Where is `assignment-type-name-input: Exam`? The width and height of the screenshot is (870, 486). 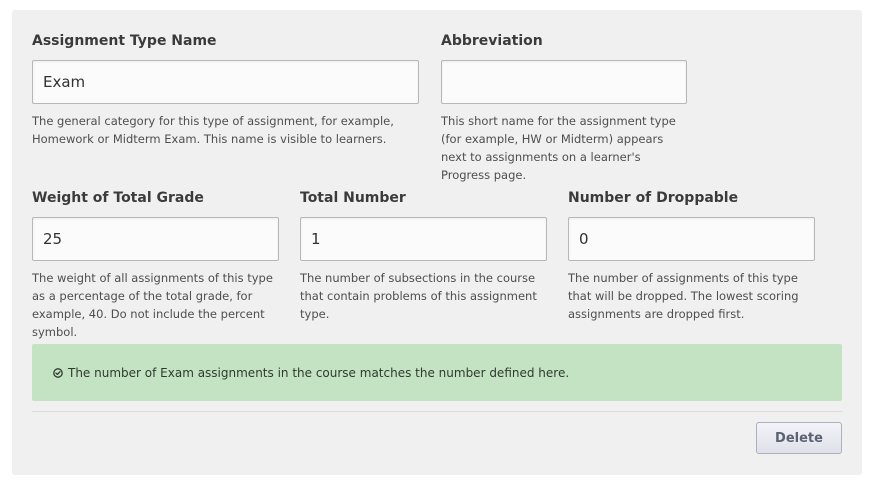
assignment-type-name-input: Exam is located at coordinates (225, 82).